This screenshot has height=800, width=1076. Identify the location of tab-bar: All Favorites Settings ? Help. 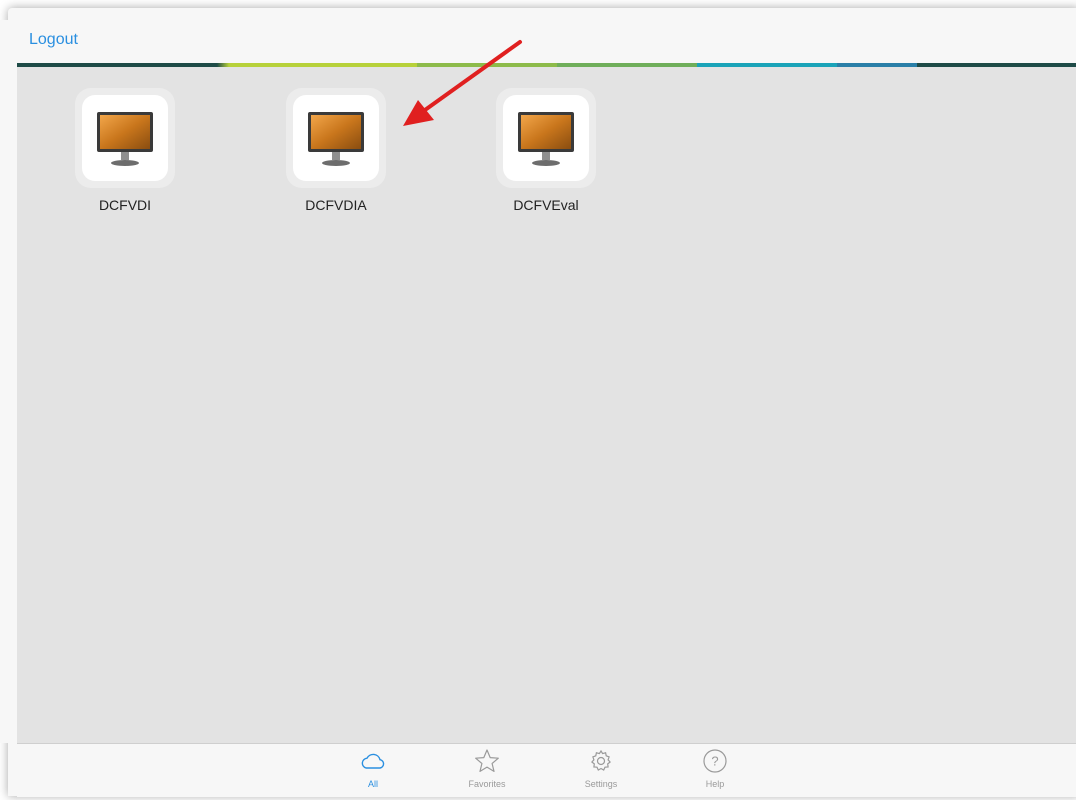
(546, 770).